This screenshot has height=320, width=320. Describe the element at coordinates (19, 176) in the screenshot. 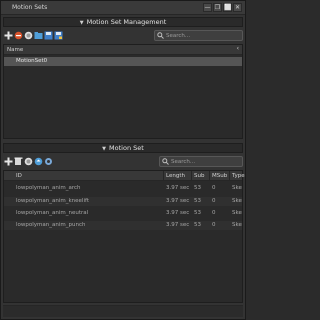

I see `column-id: ID` at that location.